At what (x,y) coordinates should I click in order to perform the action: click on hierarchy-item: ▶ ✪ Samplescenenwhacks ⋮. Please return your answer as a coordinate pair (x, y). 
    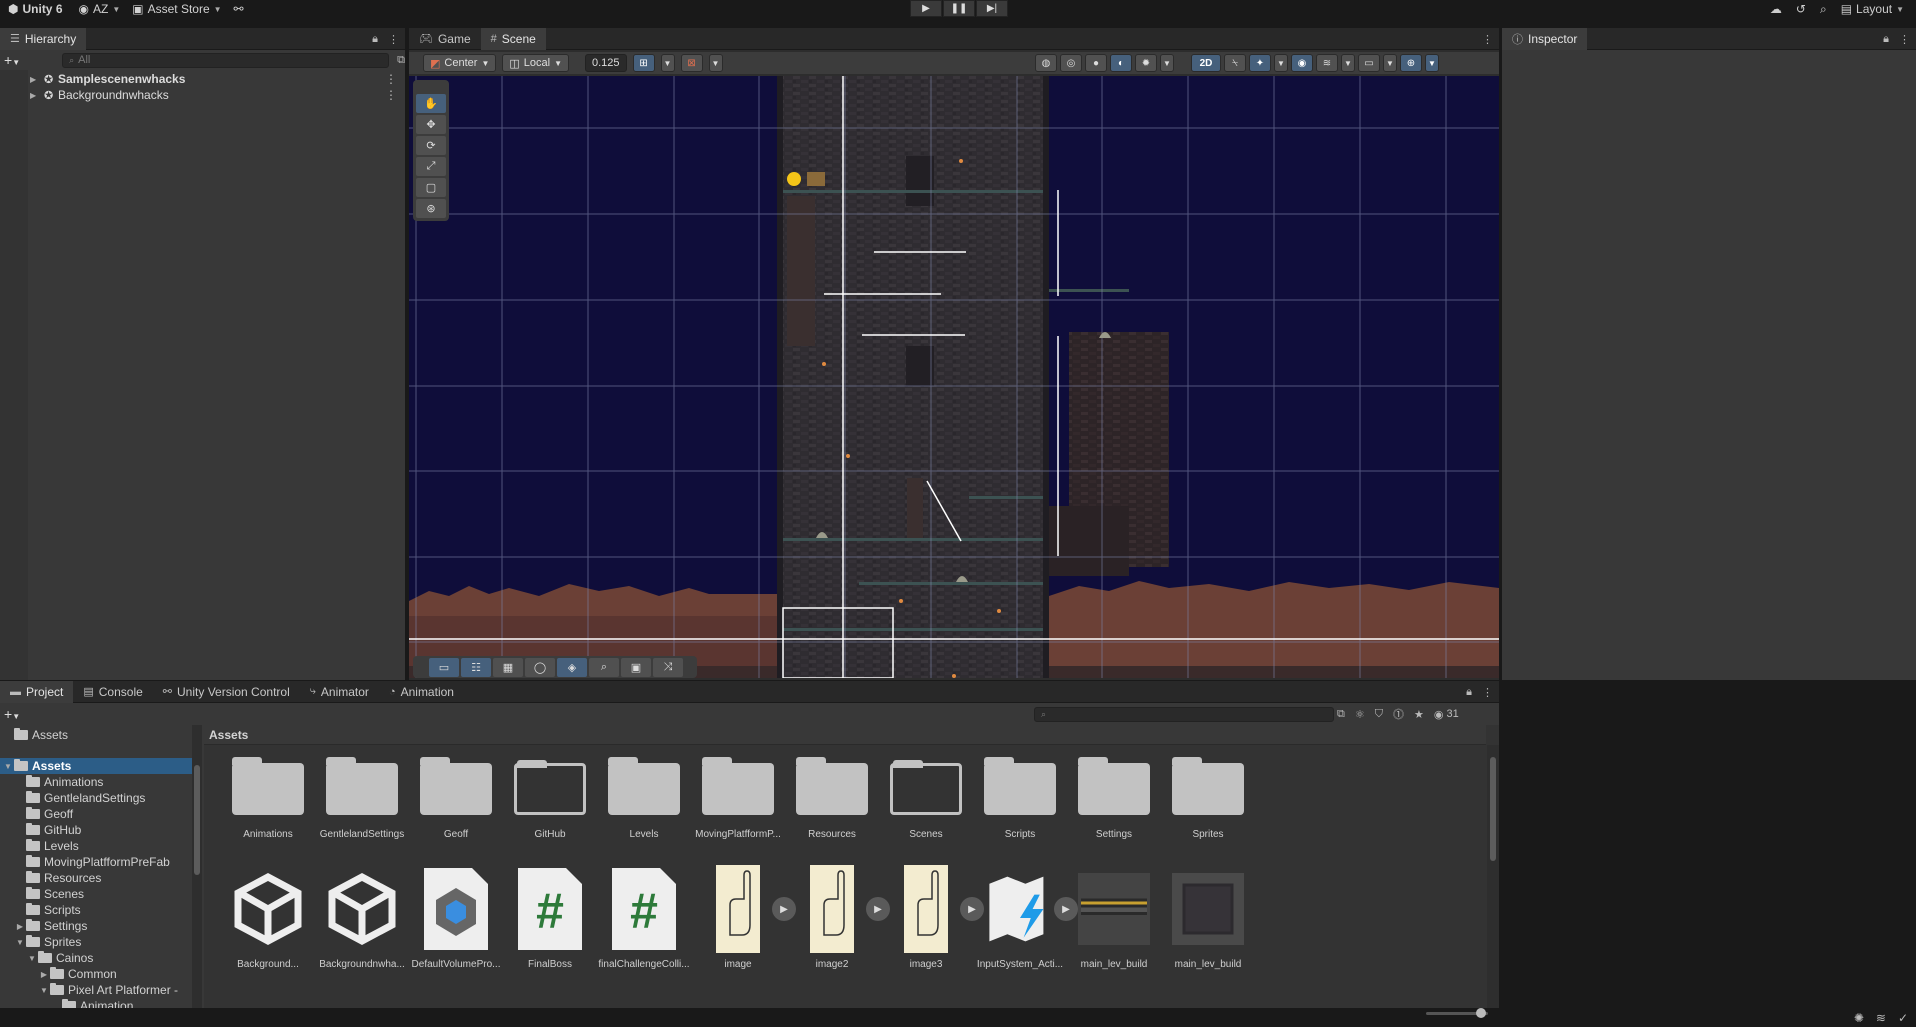
    Looking at the image, I should click on (202, 79).